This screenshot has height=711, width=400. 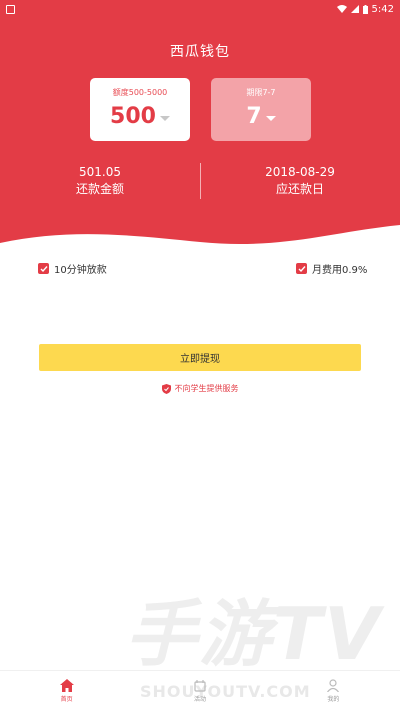 I want to click on battery-icon, so click(x=365, y=9).